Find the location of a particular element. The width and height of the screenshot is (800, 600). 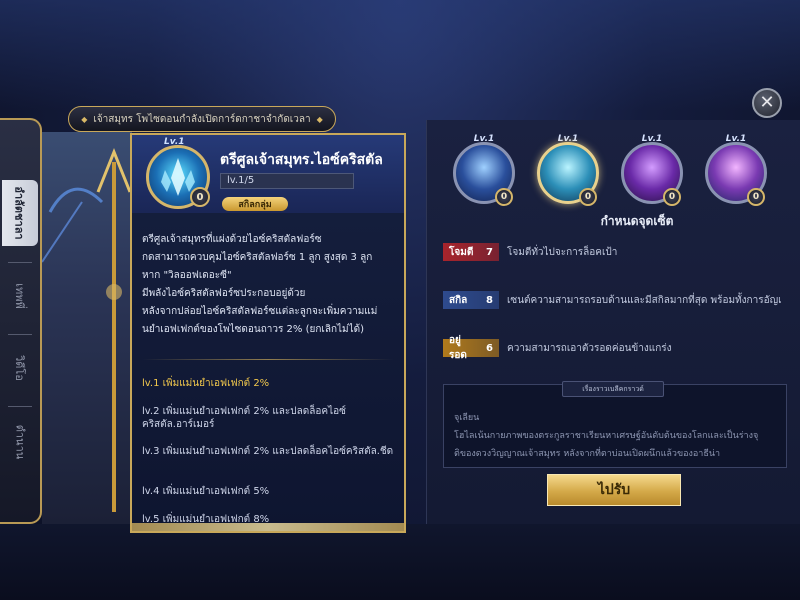

stat-tag: โจมตี 7 is located at coordinates (471, 252).